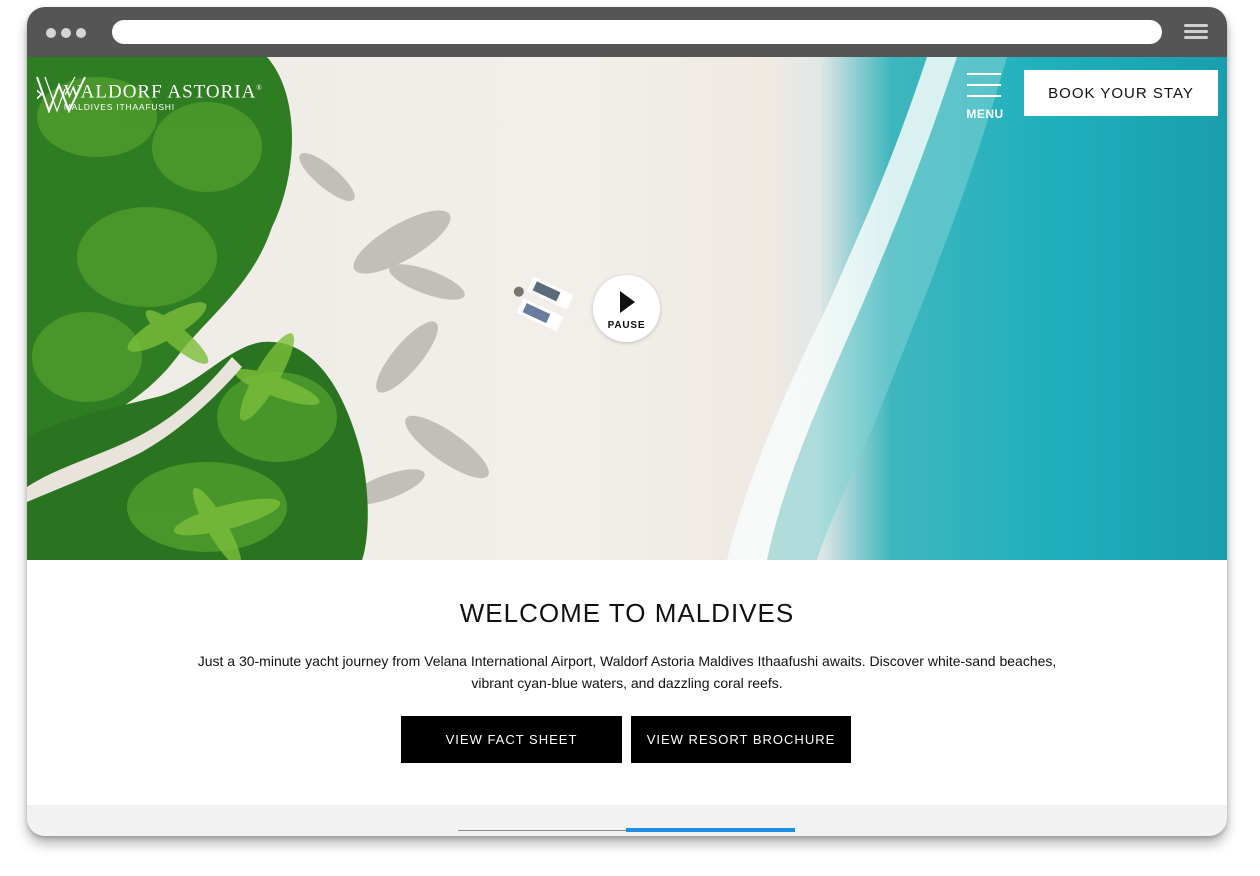 This screenshot has width=1260, height=876. I want to click on cta-buttons: VIEW FACT SHEET VIEW RESORT BROCHURE, so click(626, 739).